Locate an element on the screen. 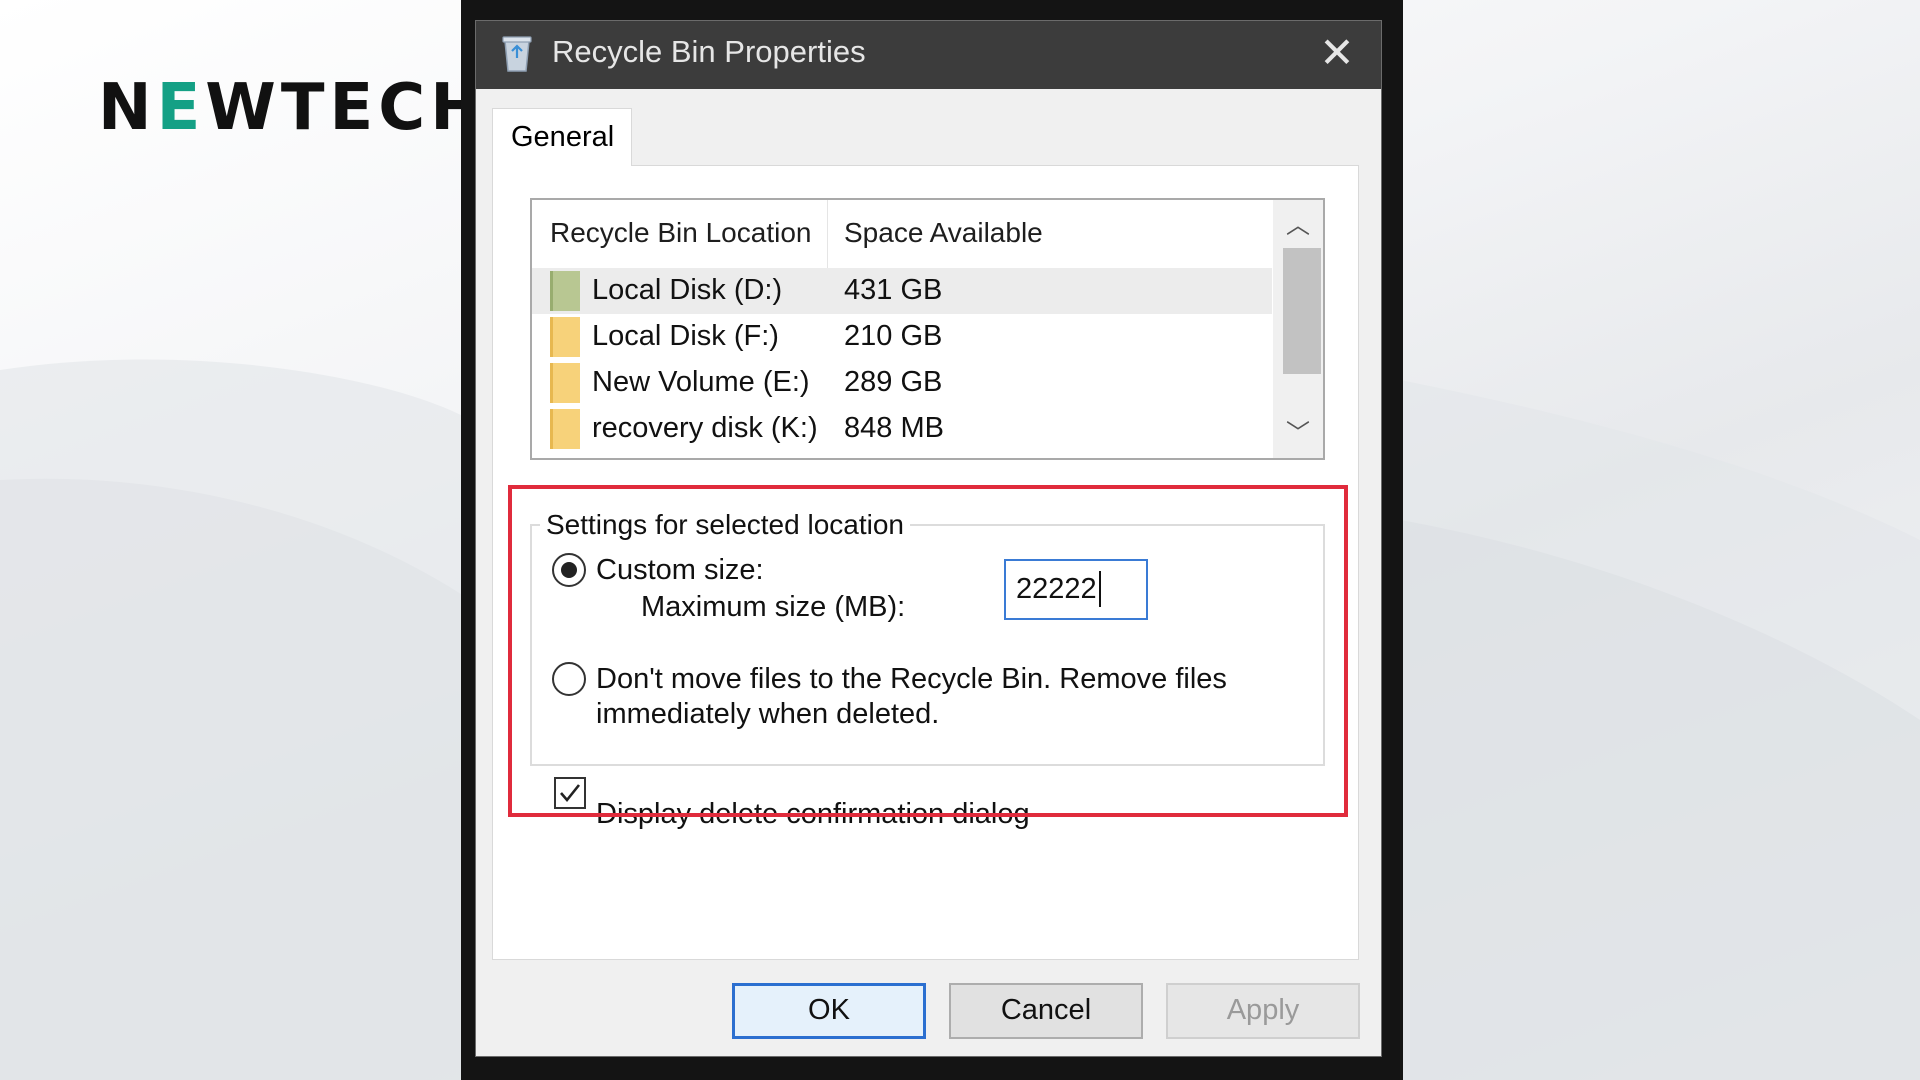 This screenshot has width=1920, height=1080. apply-button: Apply is located at coordinates (1263, 1011).